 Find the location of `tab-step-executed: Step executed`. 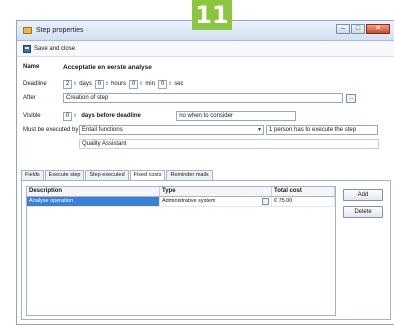

tab-step-executed: Step executed is located at coordinates (107, 175).